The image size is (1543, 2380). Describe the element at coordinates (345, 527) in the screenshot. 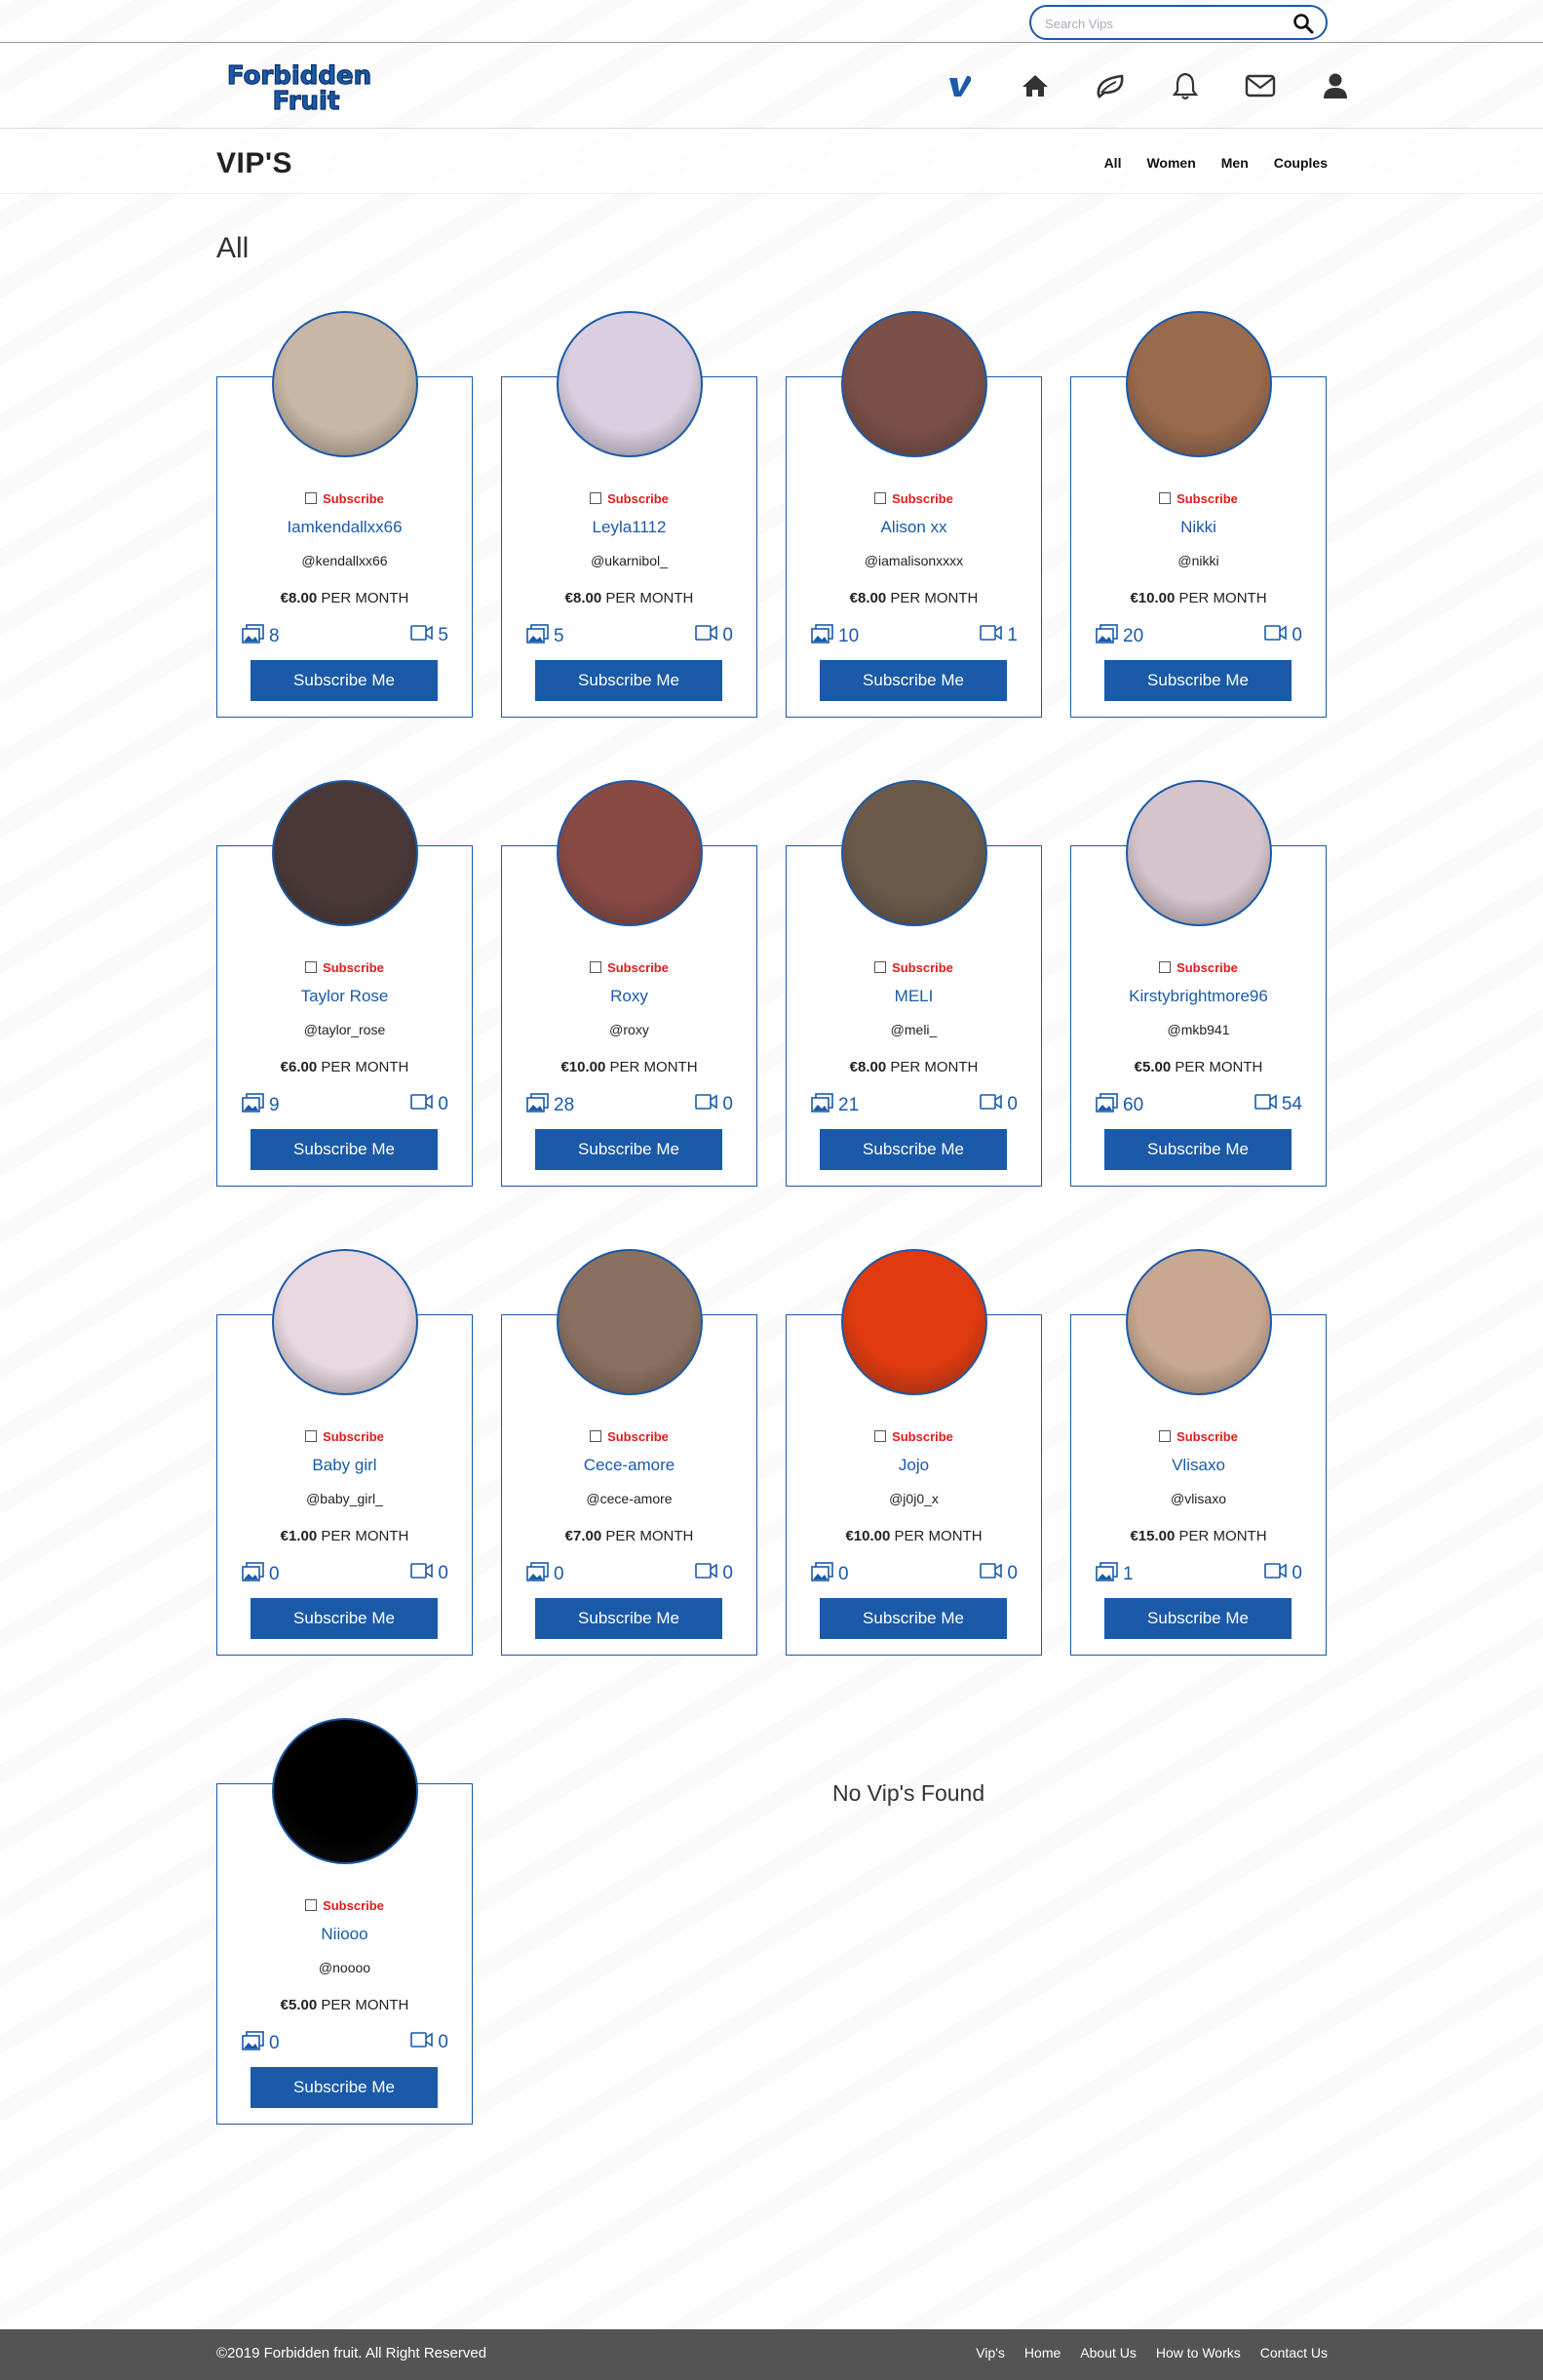

I see `vip-name: Iamkendallxx66` at that location.